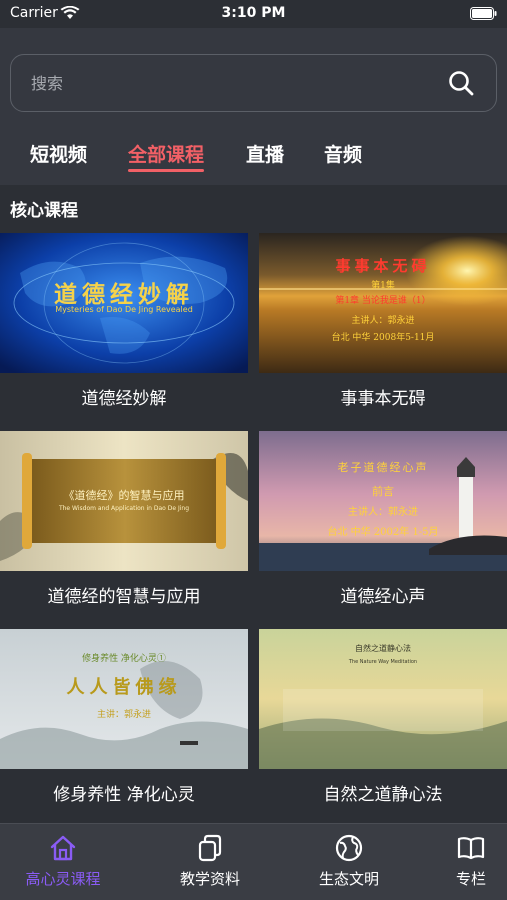 Image resolution: width=507 pixels, height=900 pixels. I want to click on course-card: 修身养性 净化心灵① 人人皆佛缘 主讲：郭永进 修身养性 净化心灵, so click(124, 725).